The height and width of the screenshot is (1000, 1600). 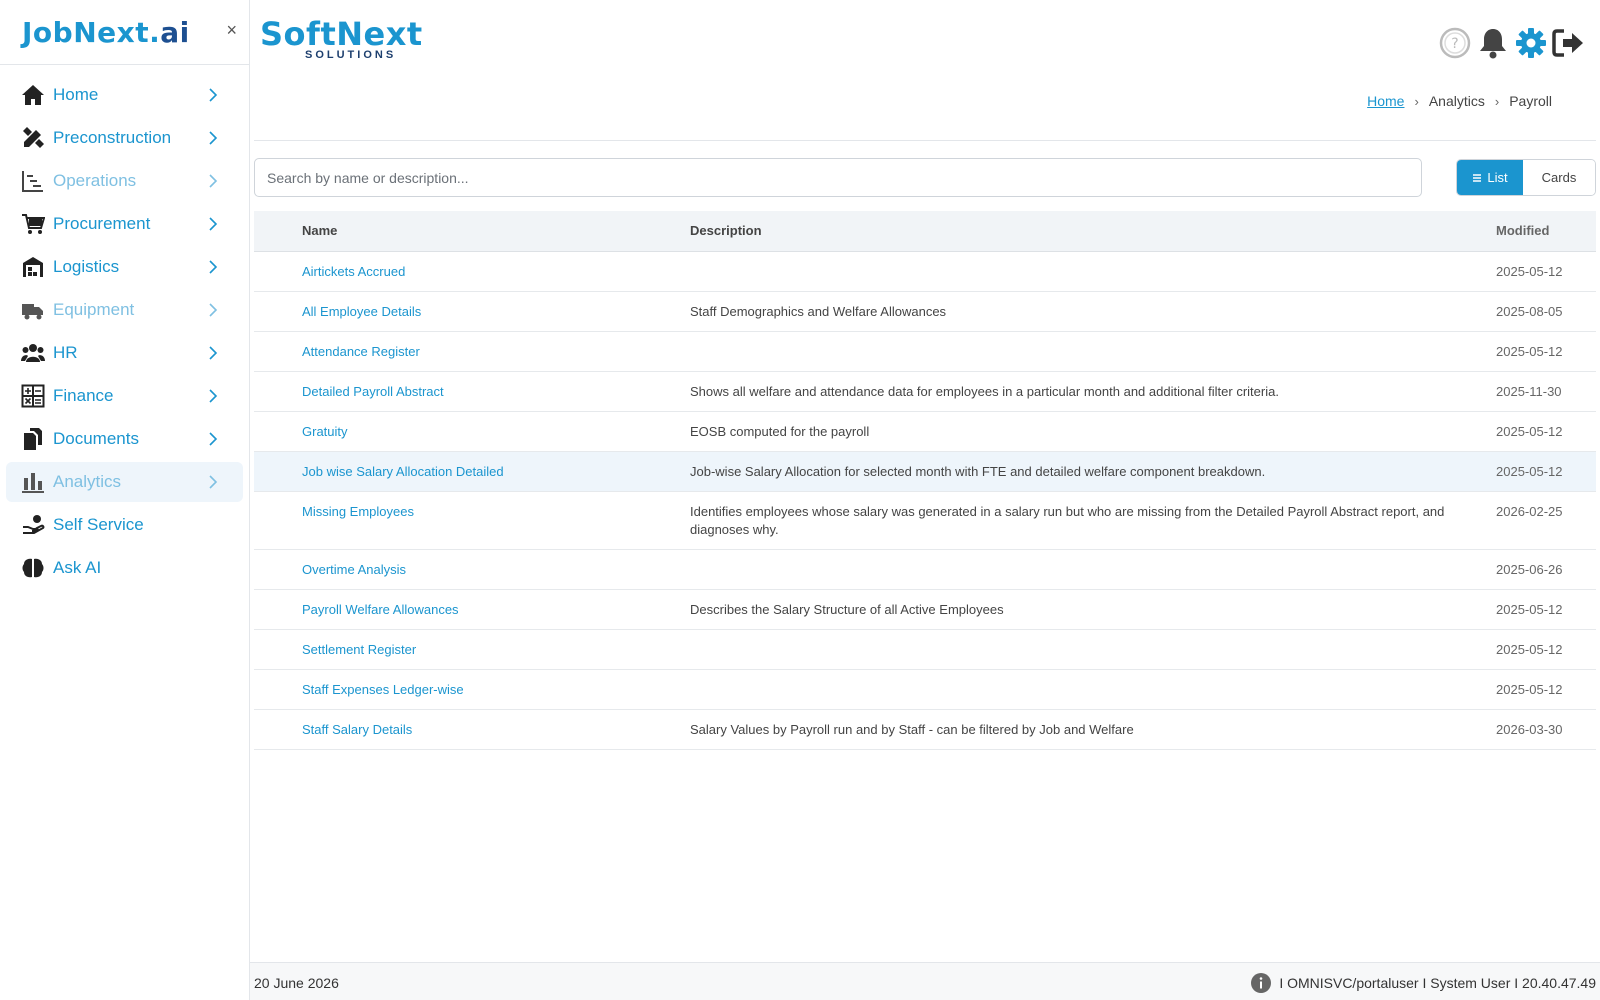 I want to click on top-bar: SoftNext SOLUTIONS ?, so click(x=925, y=45).